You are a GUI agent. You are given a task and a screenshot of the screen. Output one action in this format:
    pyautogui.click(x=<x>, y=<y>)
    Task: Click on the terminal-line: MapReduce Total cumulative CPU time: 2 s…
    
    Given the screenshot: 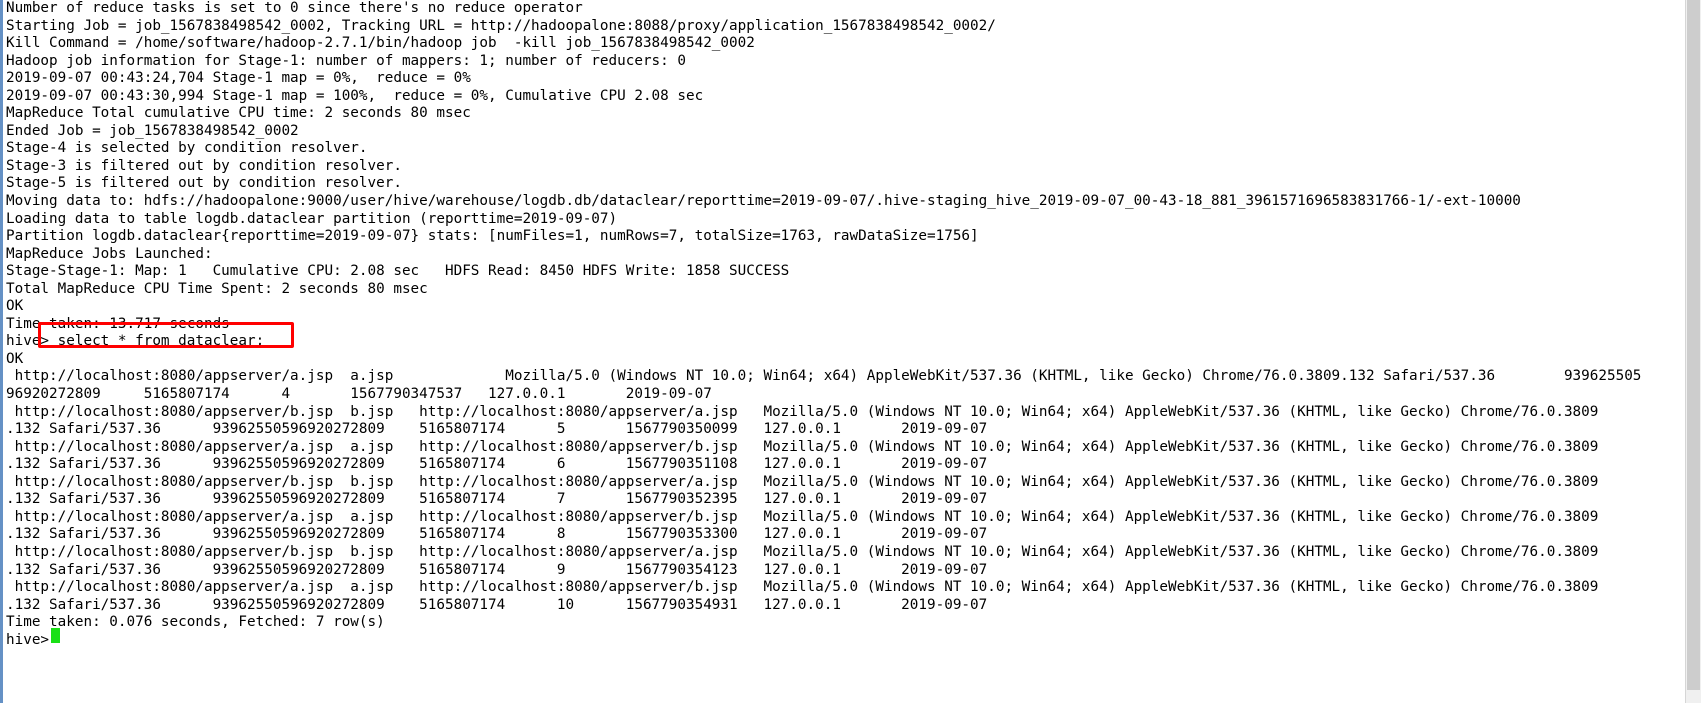 What is the action you would take?
    pyautogui.click(x=238, y=113)
    